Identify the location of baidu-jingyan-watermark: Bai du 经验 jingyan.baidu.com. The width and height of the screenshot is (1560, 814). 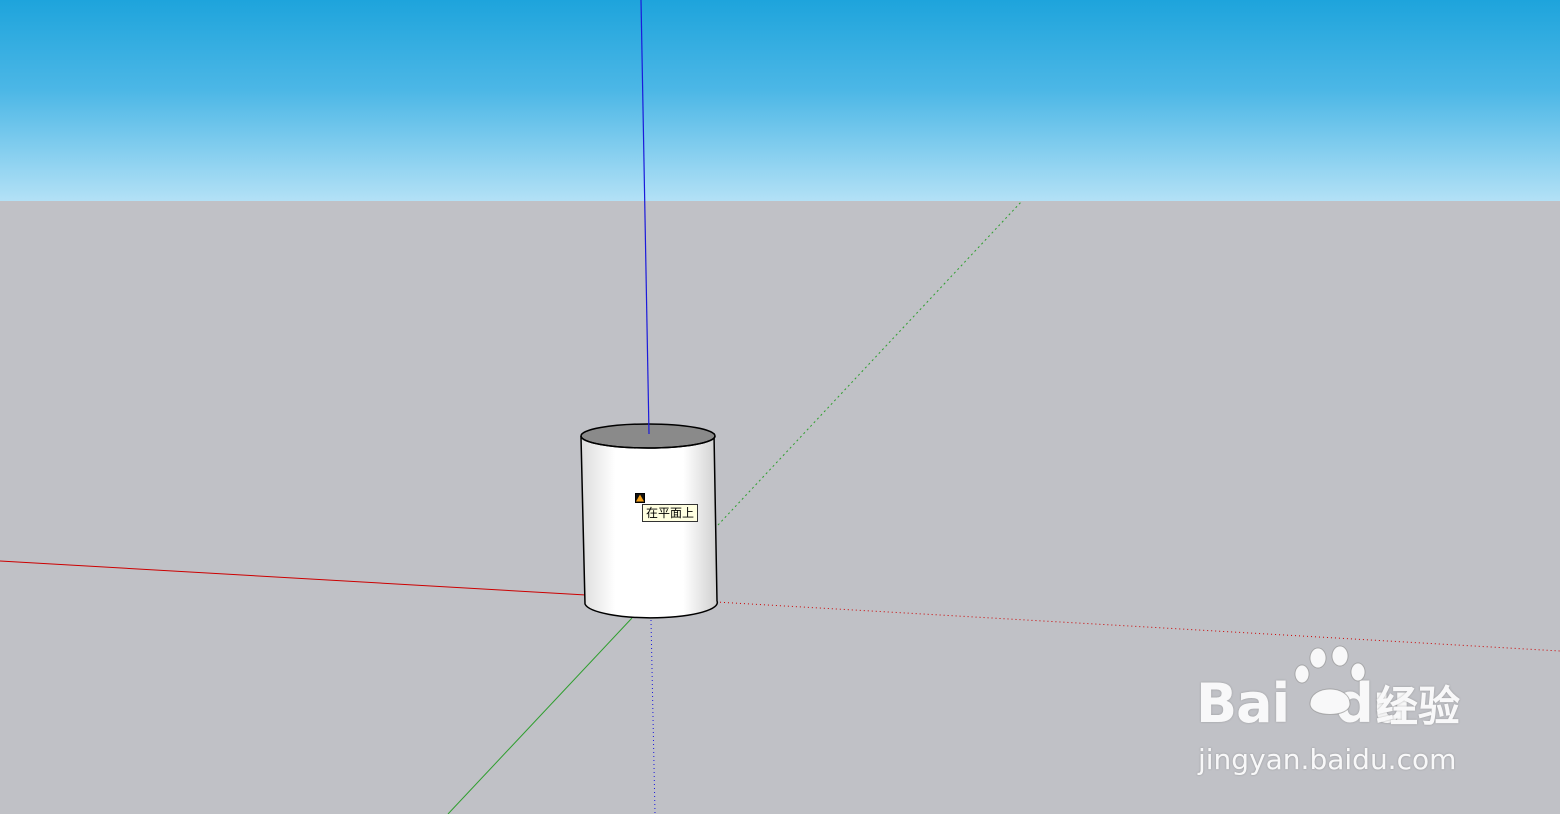
(1341, 714).